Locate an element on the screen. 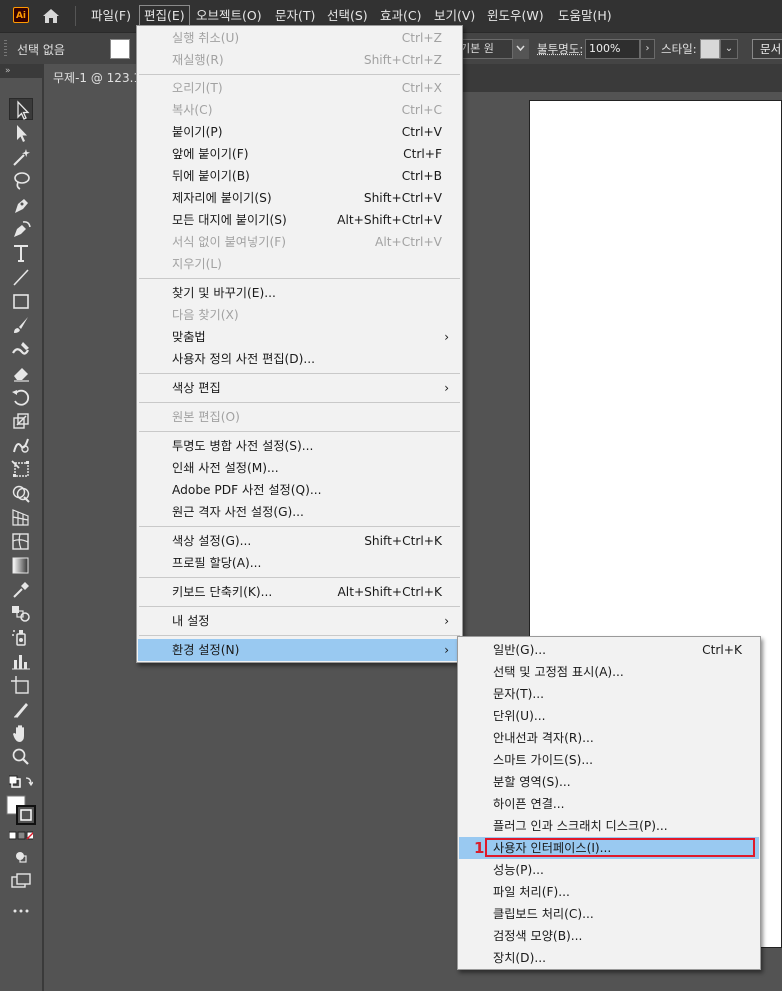  slice-tool-icon is located at coordinates (21, 709).